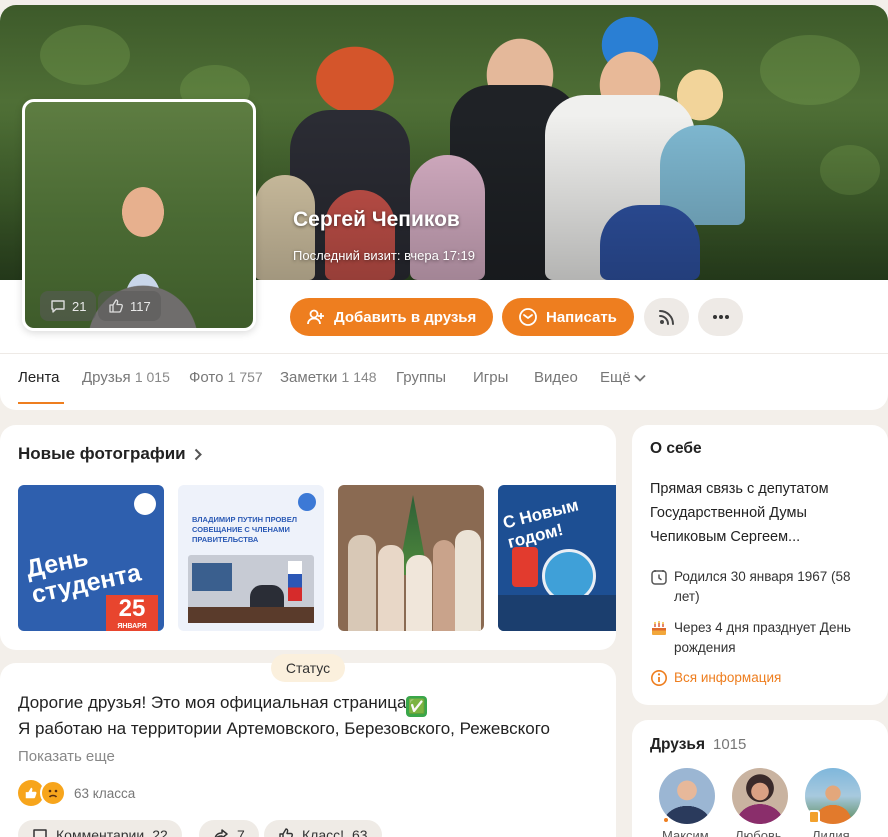 The image size is (888, 837). What do you see at coordinates (730, 744) in the screenshot?
I see `friends-count: 1015` at bounding box center [730, 744].